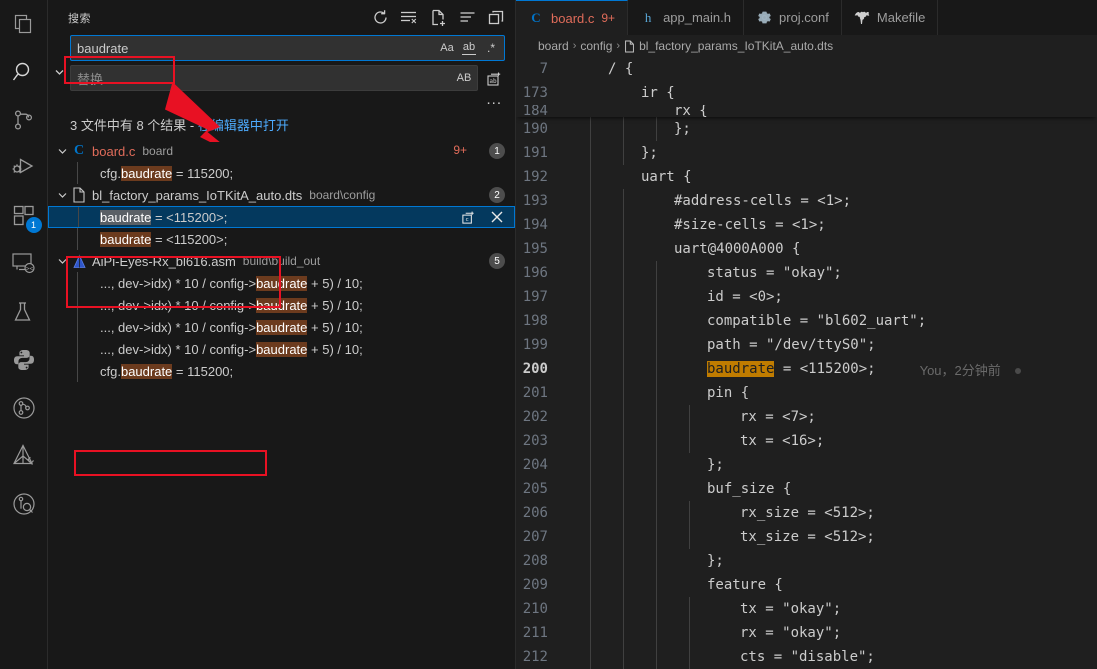  I want to click on code-line: 202 rx = <7>;, so click(806, 417).